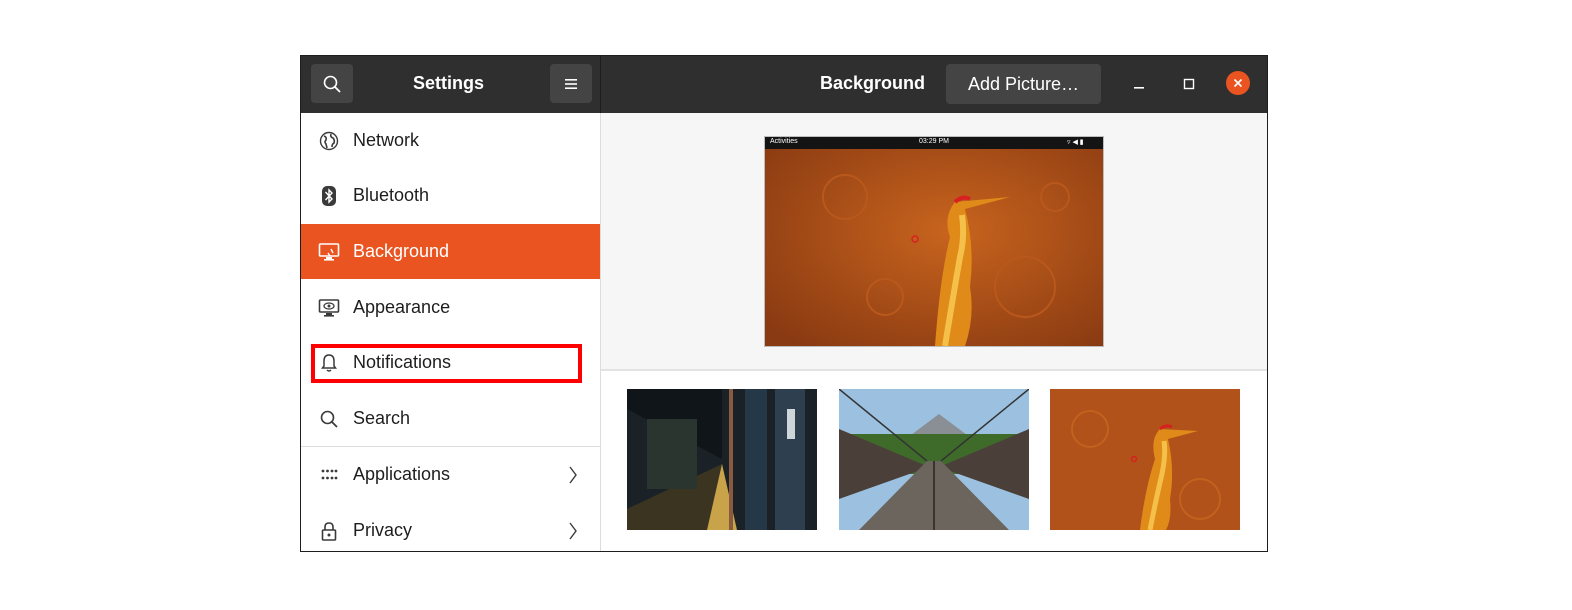  What do you see at coordinates (401, 251) in the screenshot?
I see `sidebar-item-label: Background` at bounding box center [401, 251].